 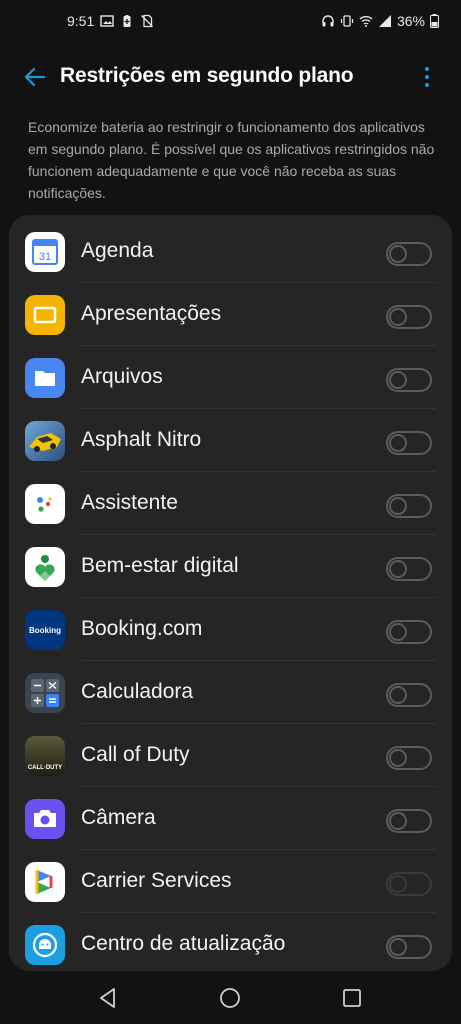 I want to click on list-item-calculadora: Calculadora, so click(x=230, y=692).